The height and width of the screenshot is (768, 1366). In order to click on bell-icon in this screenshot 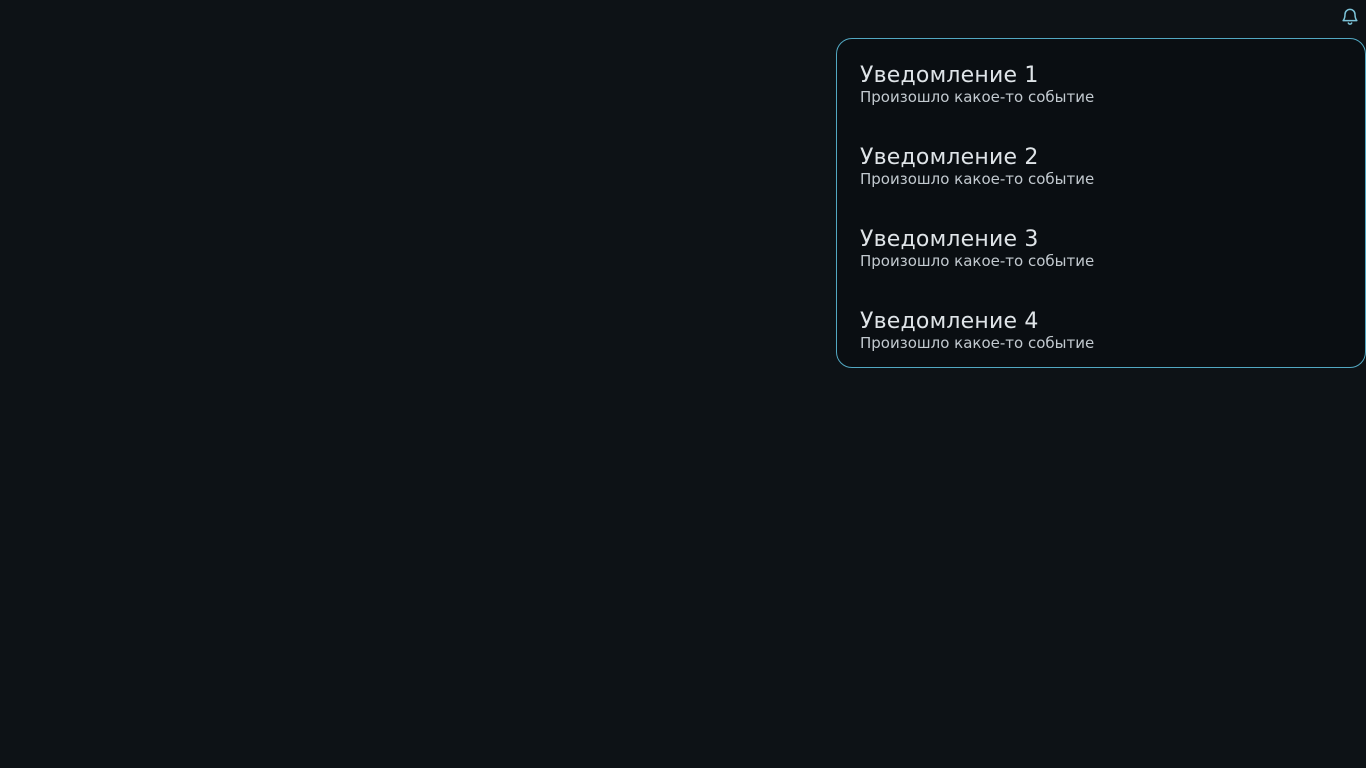, I will do `click(1350, 16)`.